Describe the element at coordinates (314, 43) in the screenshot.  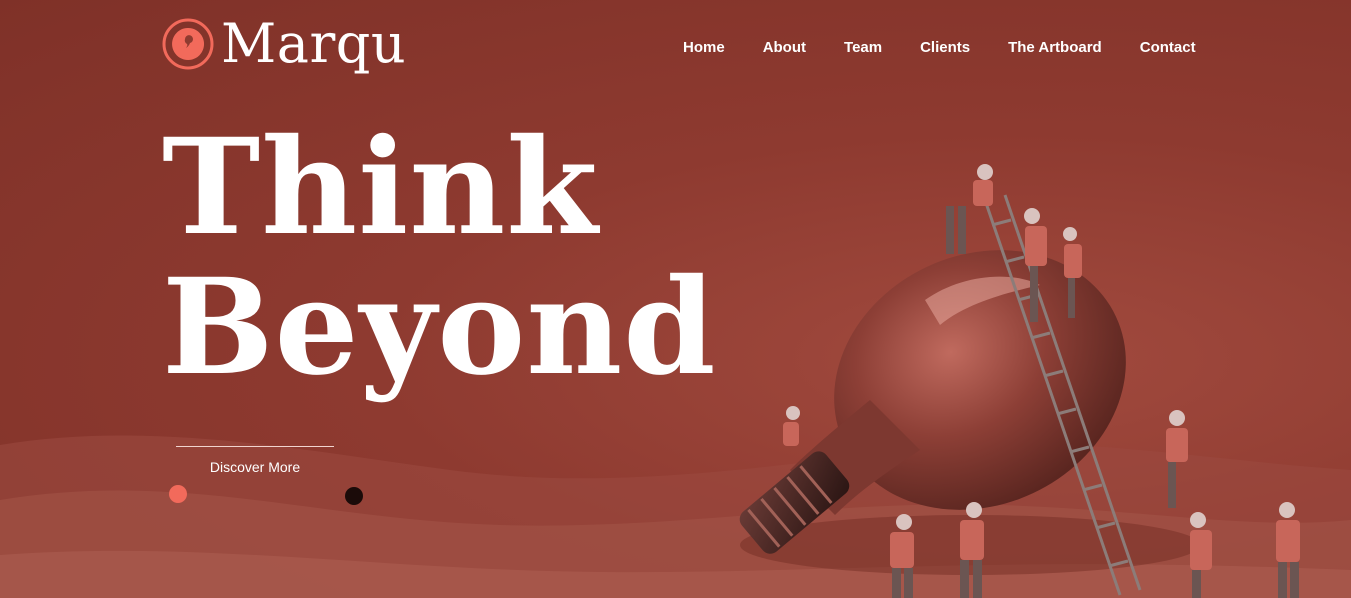
I see `brand-name: Marqu` at that location.